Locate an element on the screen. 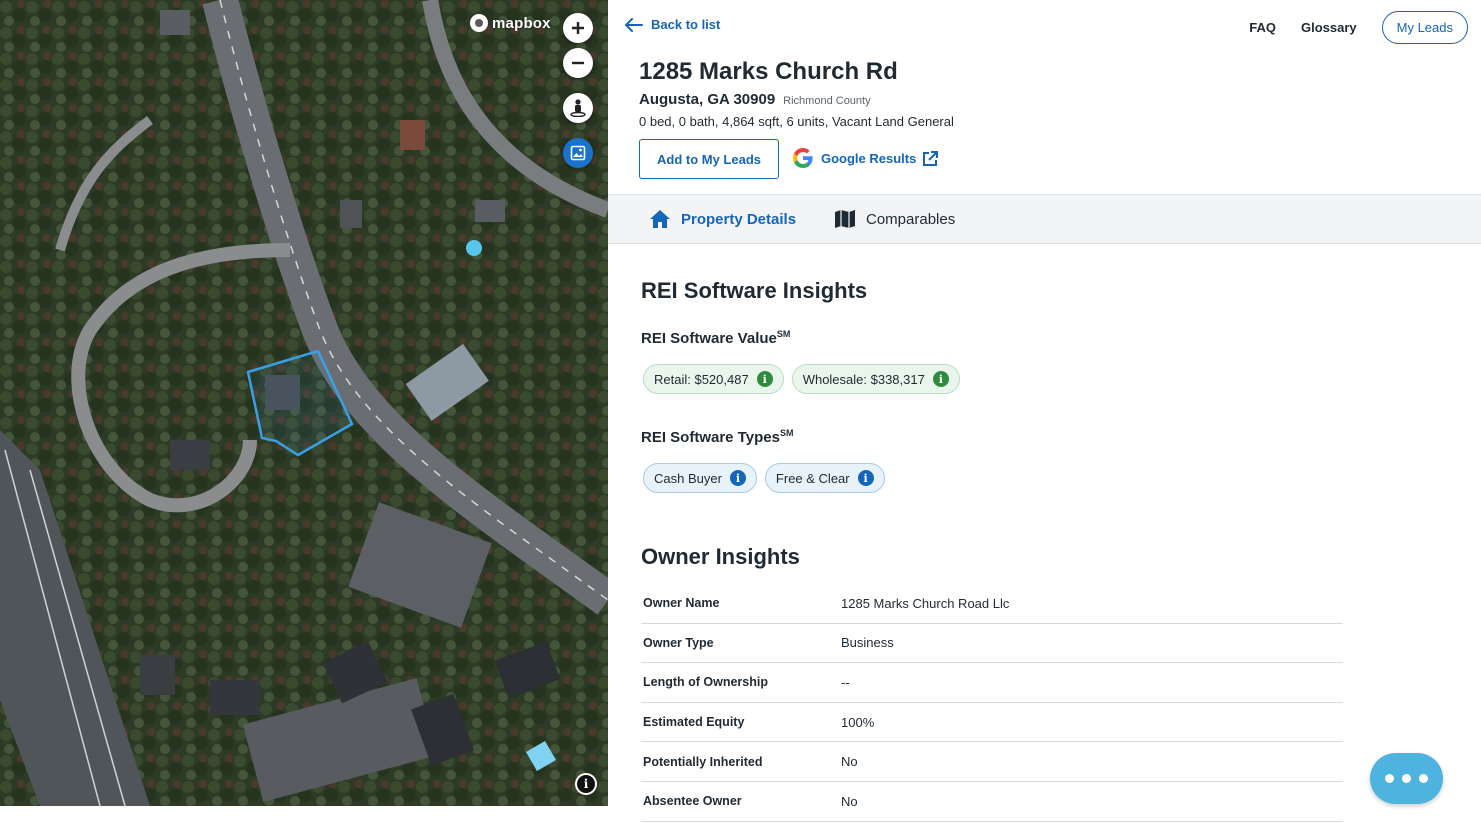 The height and width of the screenshot is (826, 1481). tab-property-details: Property Details is located at coordinates (722, 219).